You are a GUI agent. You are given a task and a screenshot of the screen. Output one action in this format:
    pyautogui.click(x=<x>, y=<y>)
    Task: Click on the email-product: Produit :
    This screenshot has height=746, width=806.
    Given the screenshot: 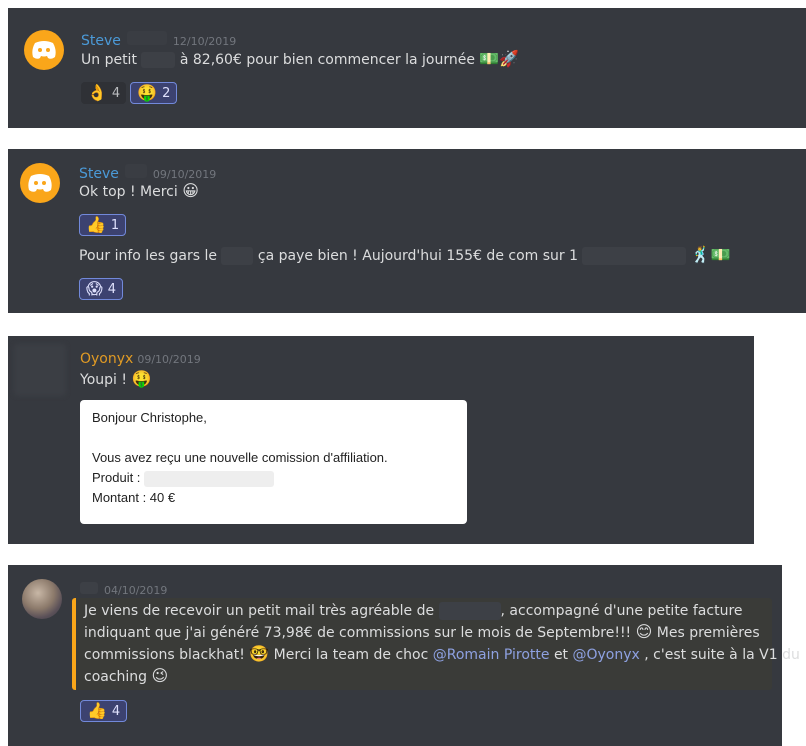 What is the action you would take?
    pyautogui.click(x=273, y=478)
    